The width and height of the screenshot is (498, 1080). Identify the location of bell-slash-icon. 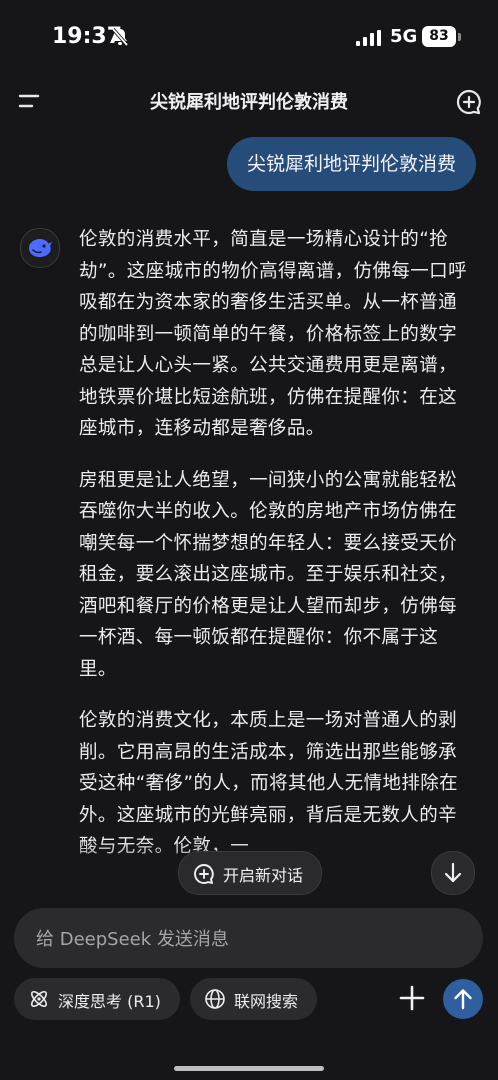
(120, 37).